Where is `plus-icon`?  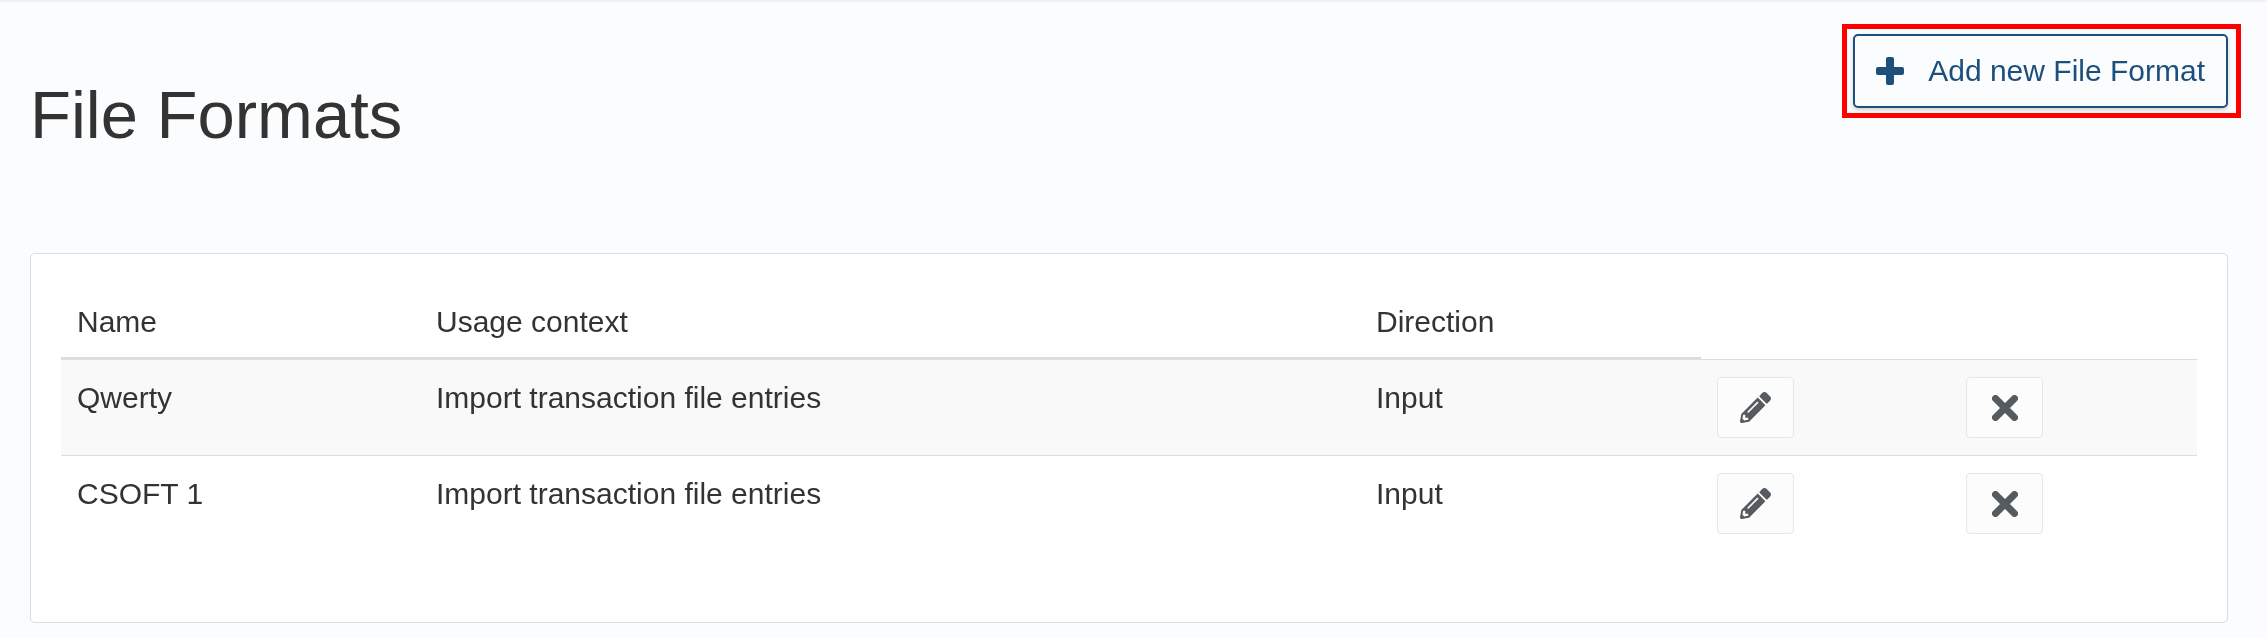 plus-icon is located at coordinates (1890, 71).